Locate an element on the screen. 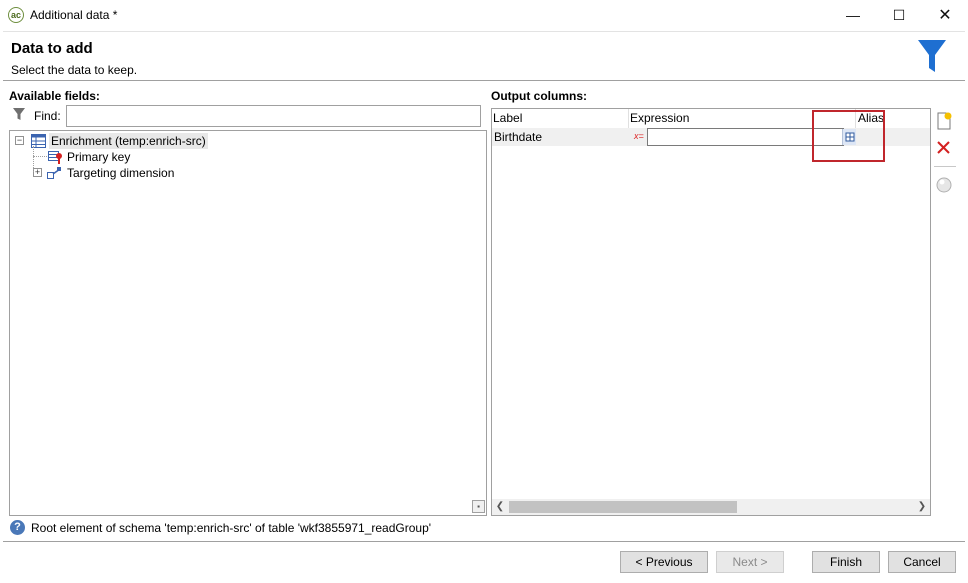  scrollbar-thumb is located at coordinates (623, 507).